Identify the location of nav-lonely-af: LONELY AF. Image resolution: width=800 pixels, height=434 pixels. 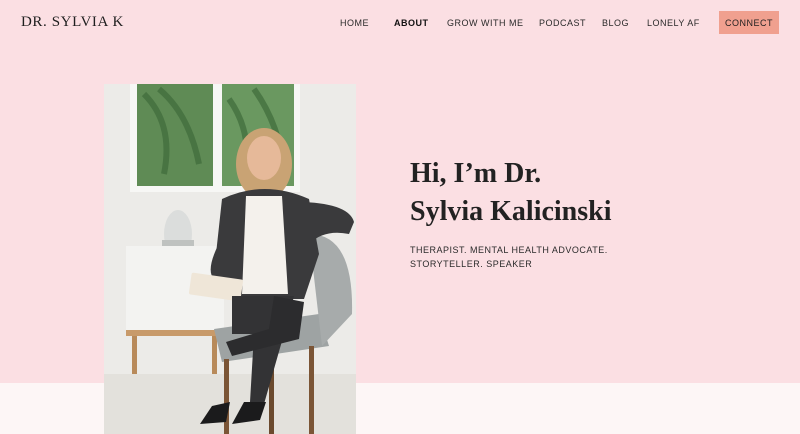
(673, 23).